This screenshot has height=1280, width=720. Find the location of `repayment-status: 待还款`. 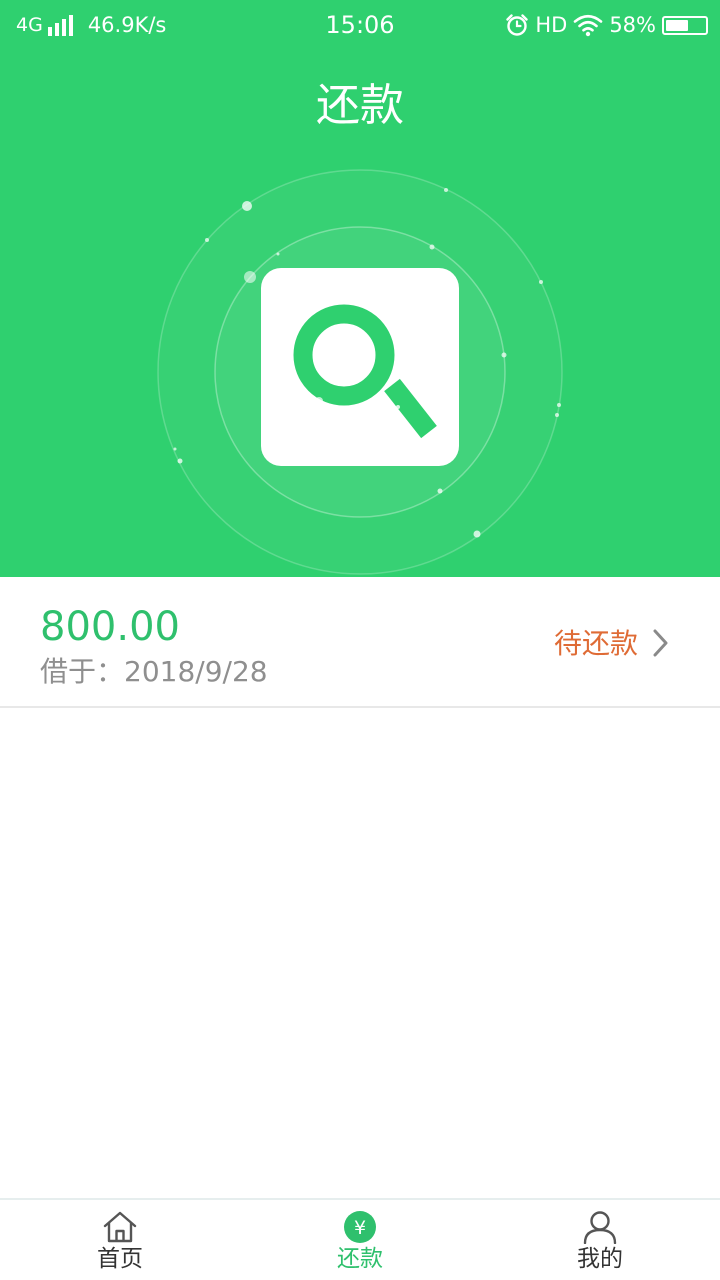

repayment-status: 待还款 is located at coordinates (596, 644).